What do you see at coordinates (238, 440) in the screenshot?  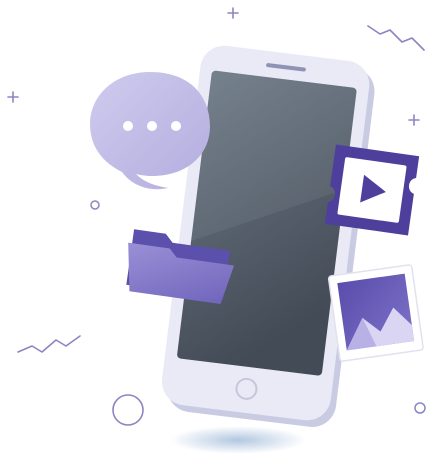 I see `phone-shadow` at bounding box center [238, 440].